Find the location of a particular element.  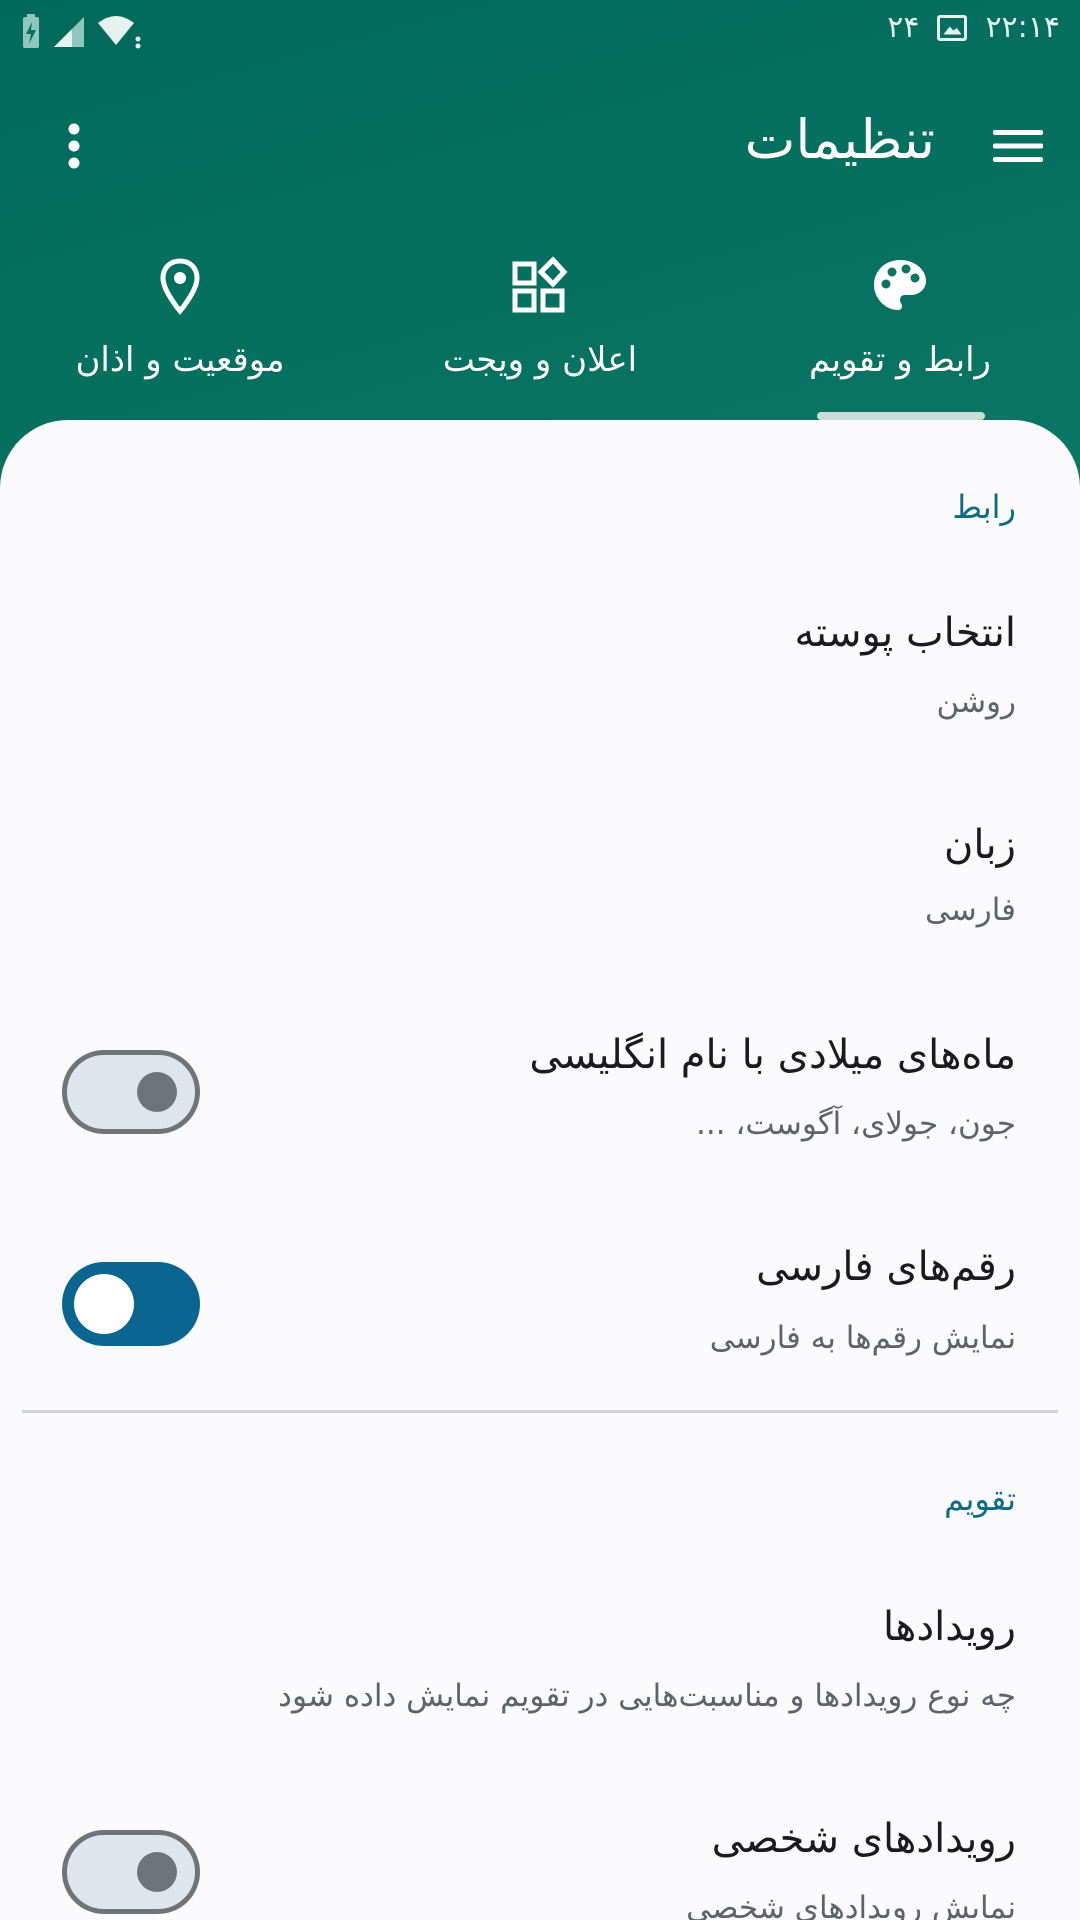

top-app-bar: تنظیمات is located at coordinates (540, 145).